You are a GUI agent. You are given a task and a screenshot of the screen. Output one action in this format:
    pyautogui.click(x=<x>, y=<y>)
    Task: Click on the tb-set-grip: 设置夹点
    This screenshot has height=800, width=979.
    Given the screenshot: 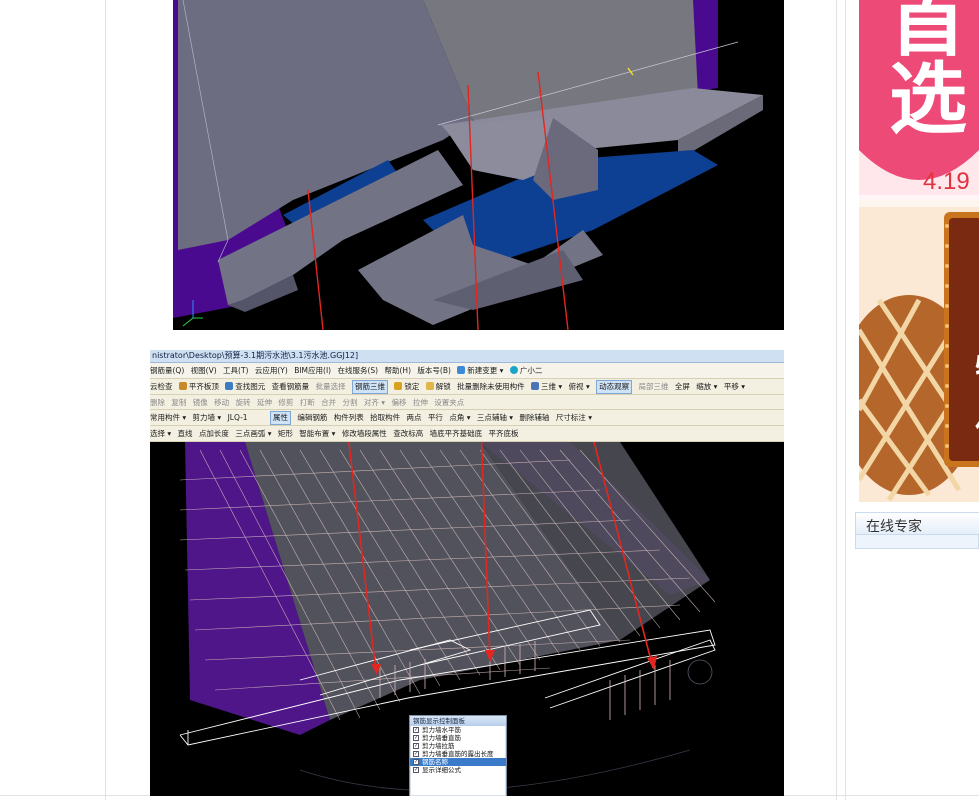 What is the action you would take?
    pyautogui.click(x=449, y=402)
    